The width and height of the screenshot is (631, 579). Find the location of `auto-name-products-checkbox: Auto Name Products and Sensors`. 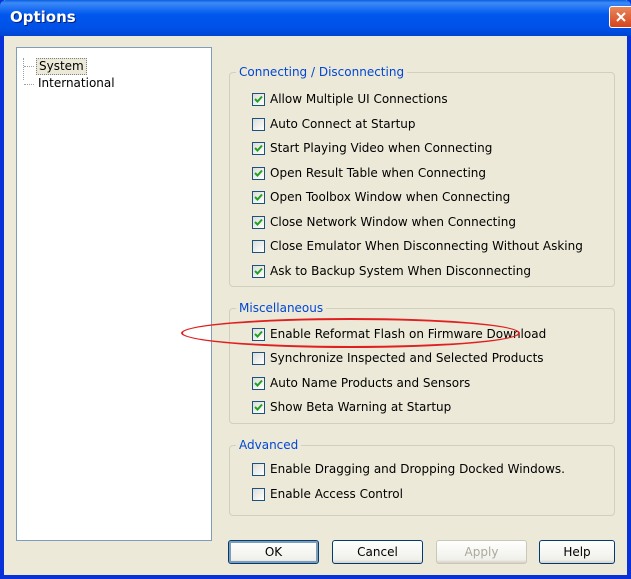

auto-name-products-checkbox: Auto Name Products and Sensors is located at coordinates (361, 383).